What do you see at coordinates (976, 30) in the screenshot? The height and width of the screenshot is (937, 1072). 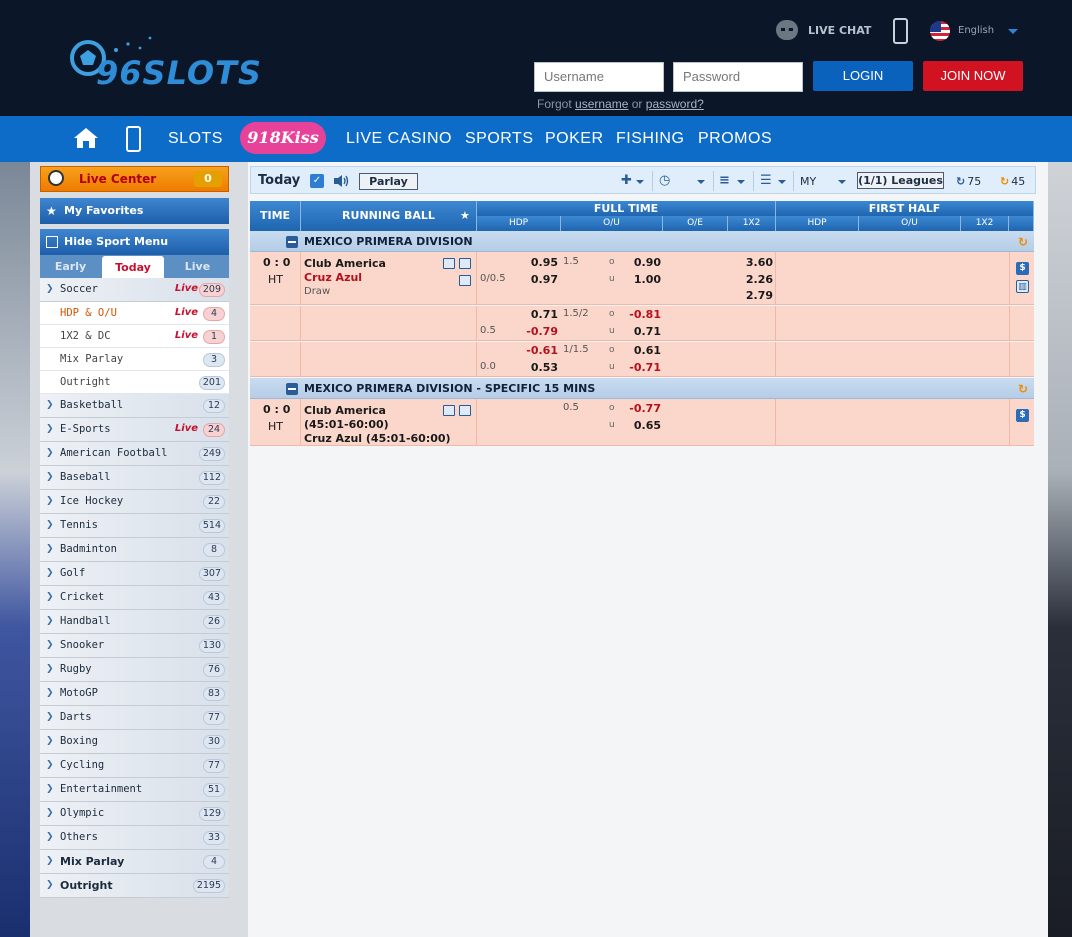 I see `language-label: English` at bounding box center [976, 30].